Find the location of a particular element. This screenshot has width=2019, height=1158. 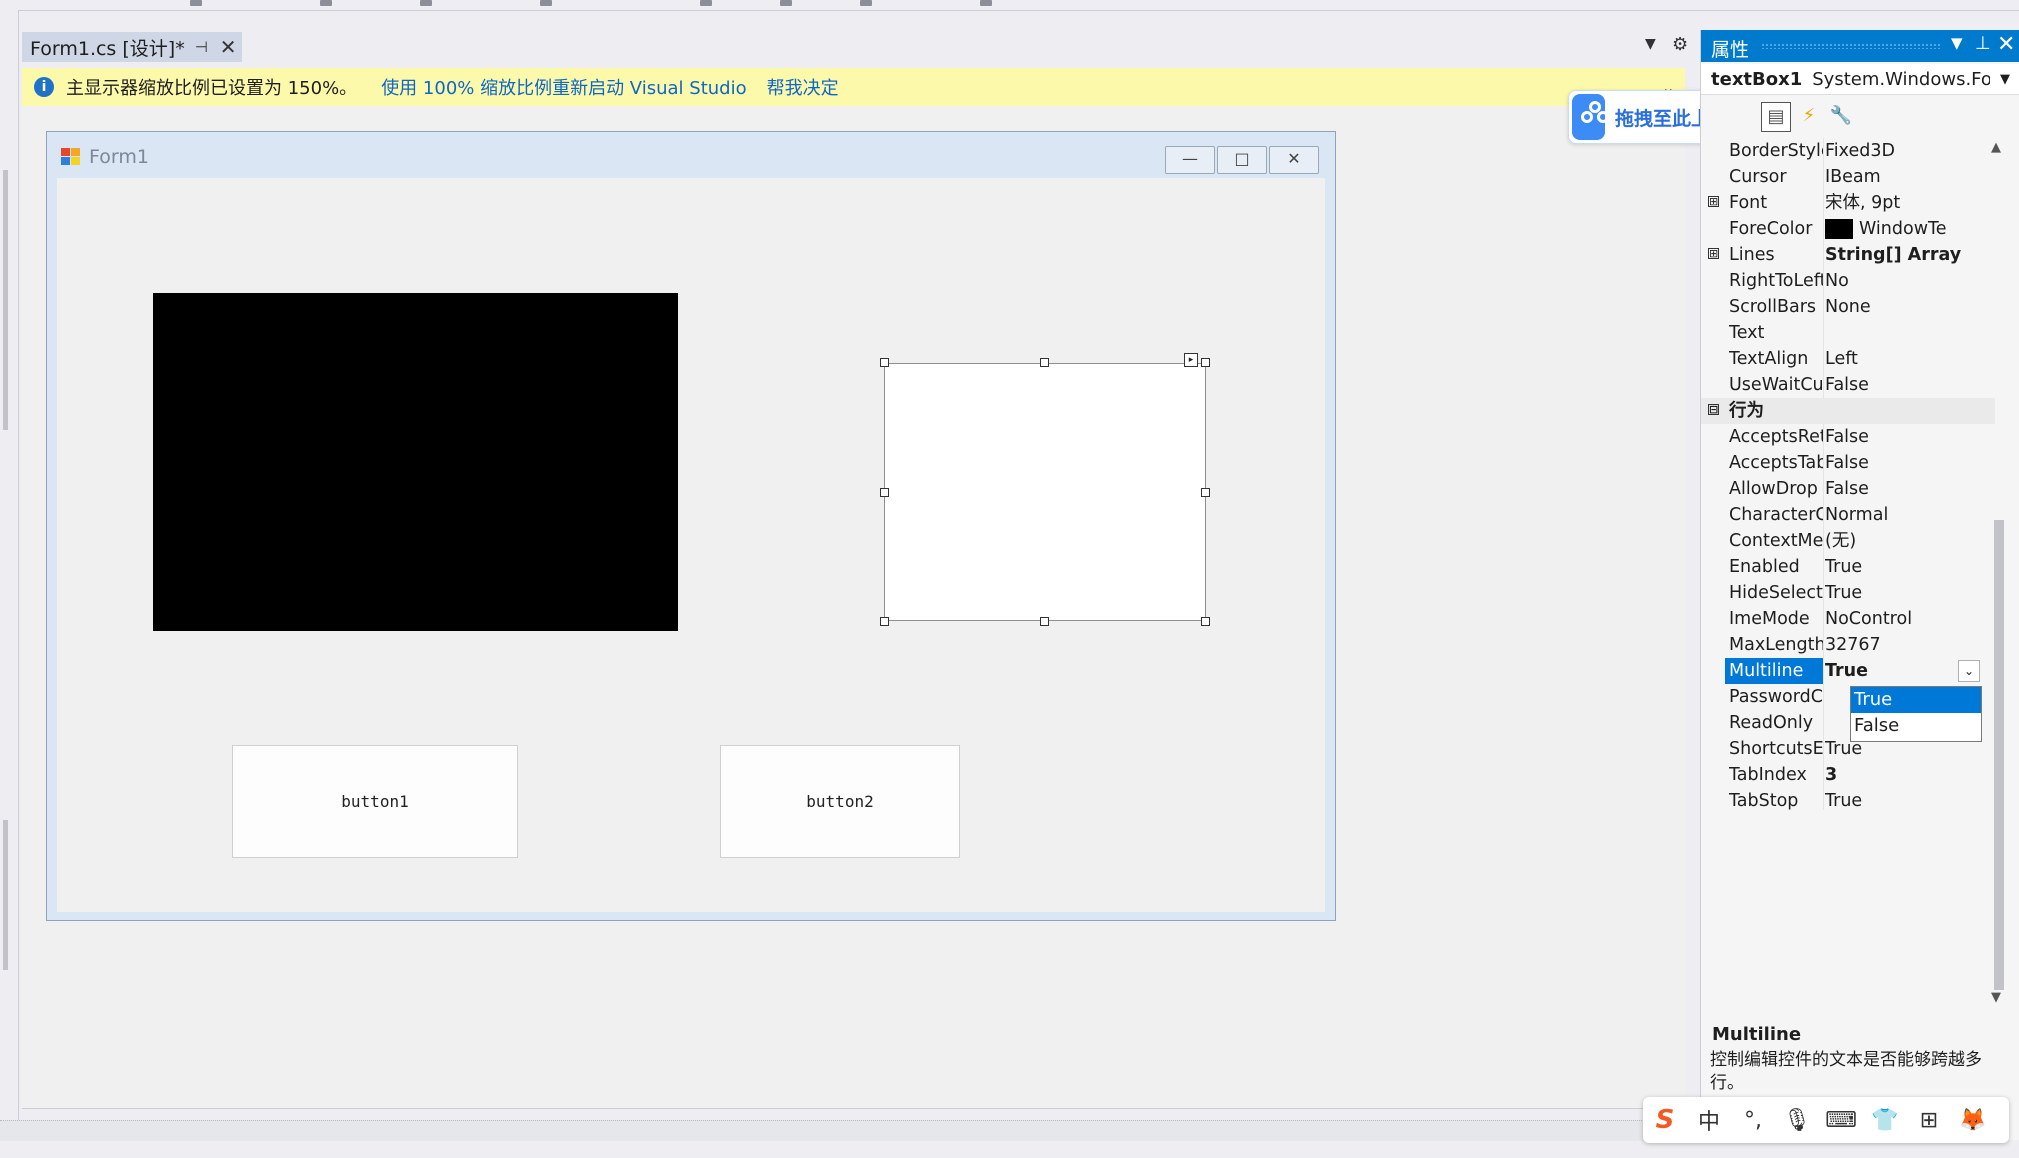

close-button: ✕ is located at coordinates (1294, 160).